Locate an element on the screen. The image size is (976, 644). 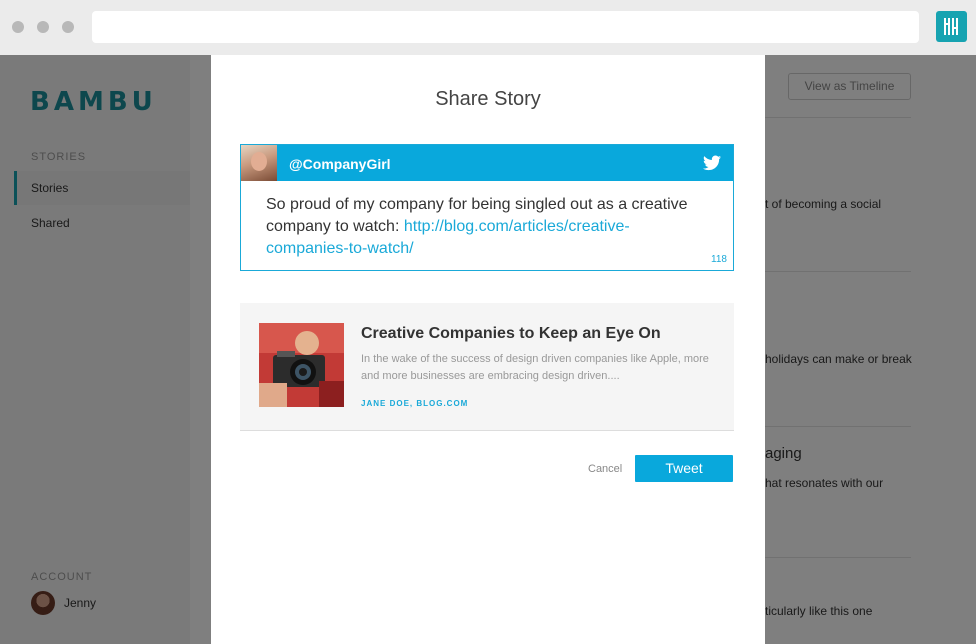
twitter-bird-icon is located at coordinates (712, 163).